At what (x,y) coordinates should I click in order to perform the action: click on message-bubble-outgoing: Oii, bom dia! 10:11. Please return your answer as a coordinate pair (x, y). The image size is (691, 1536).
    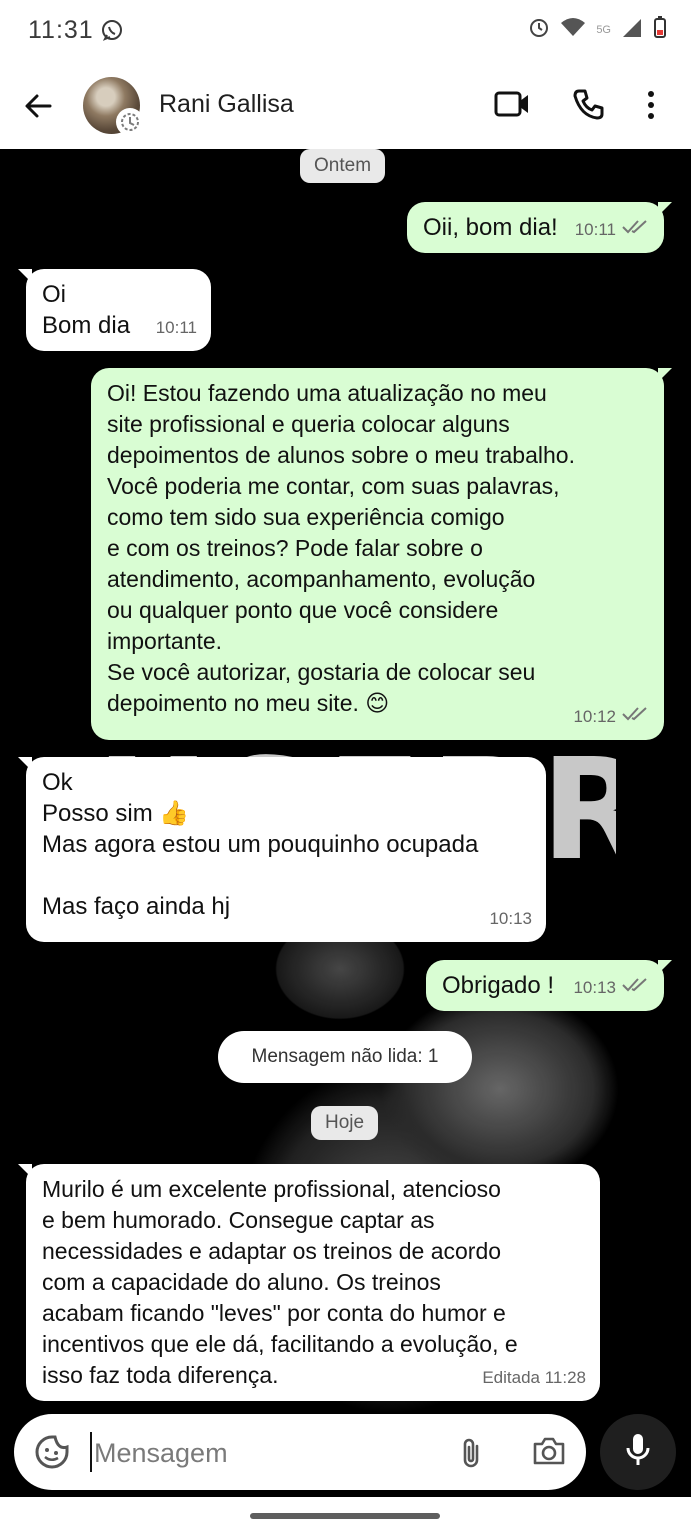
    Looking at the image, I should click on (539, 227).